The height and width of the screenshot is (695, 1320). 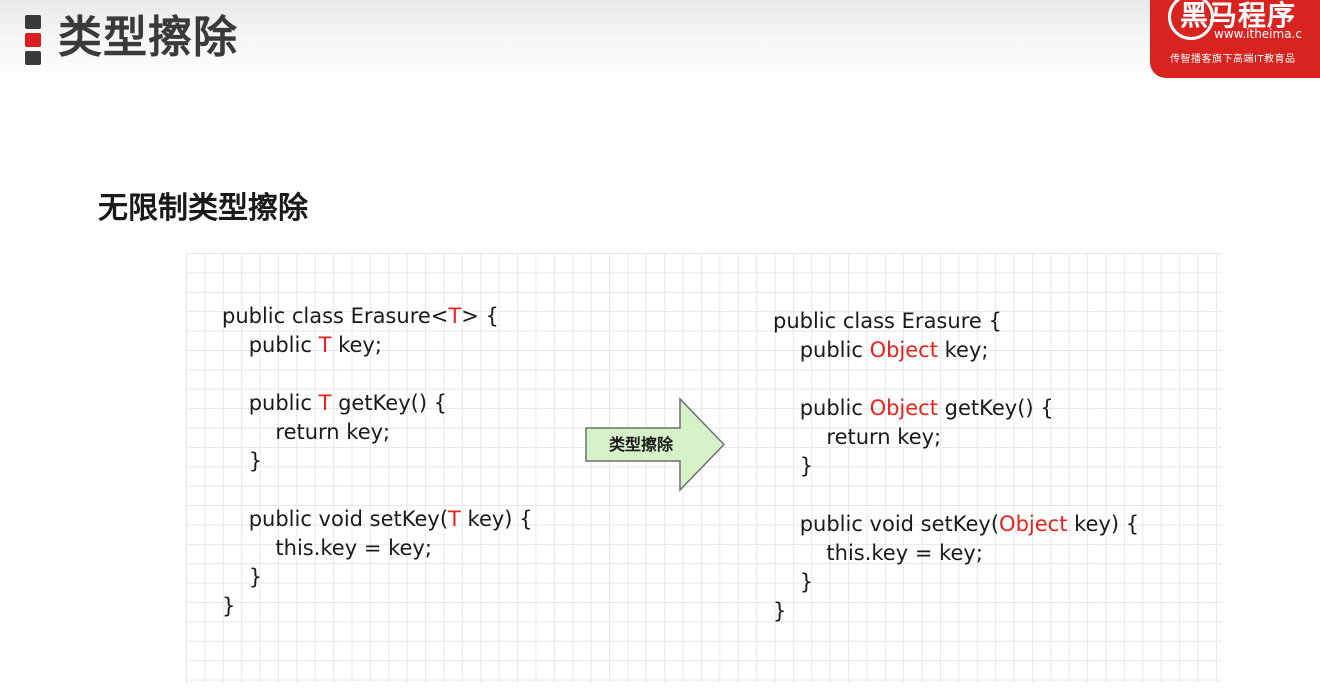 What do you see at coordinates (203, 208) in the screenshot?
I see `section-title: 无限制类型擦除` at bounding box center [203, 208].